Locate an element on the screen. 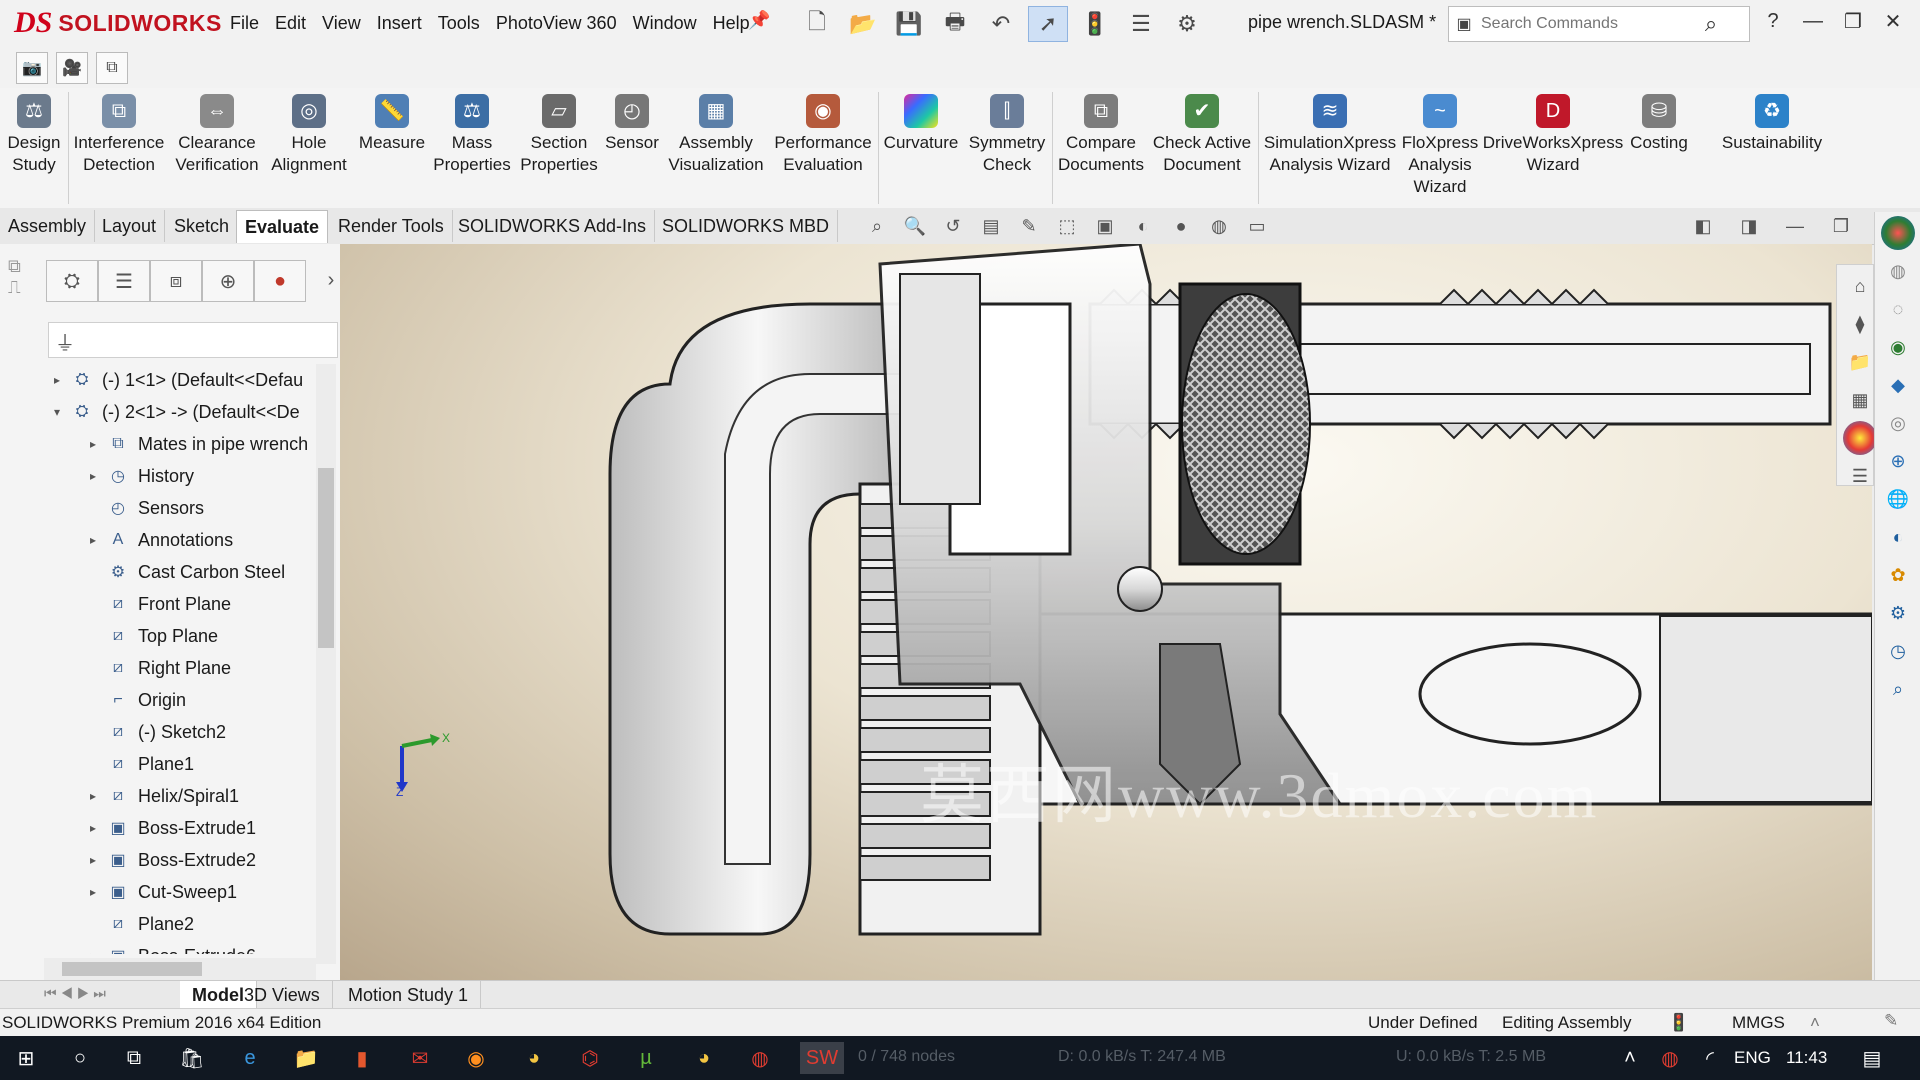  menu-photoview: PhotoView 360 is located at coordinates (556, 23).